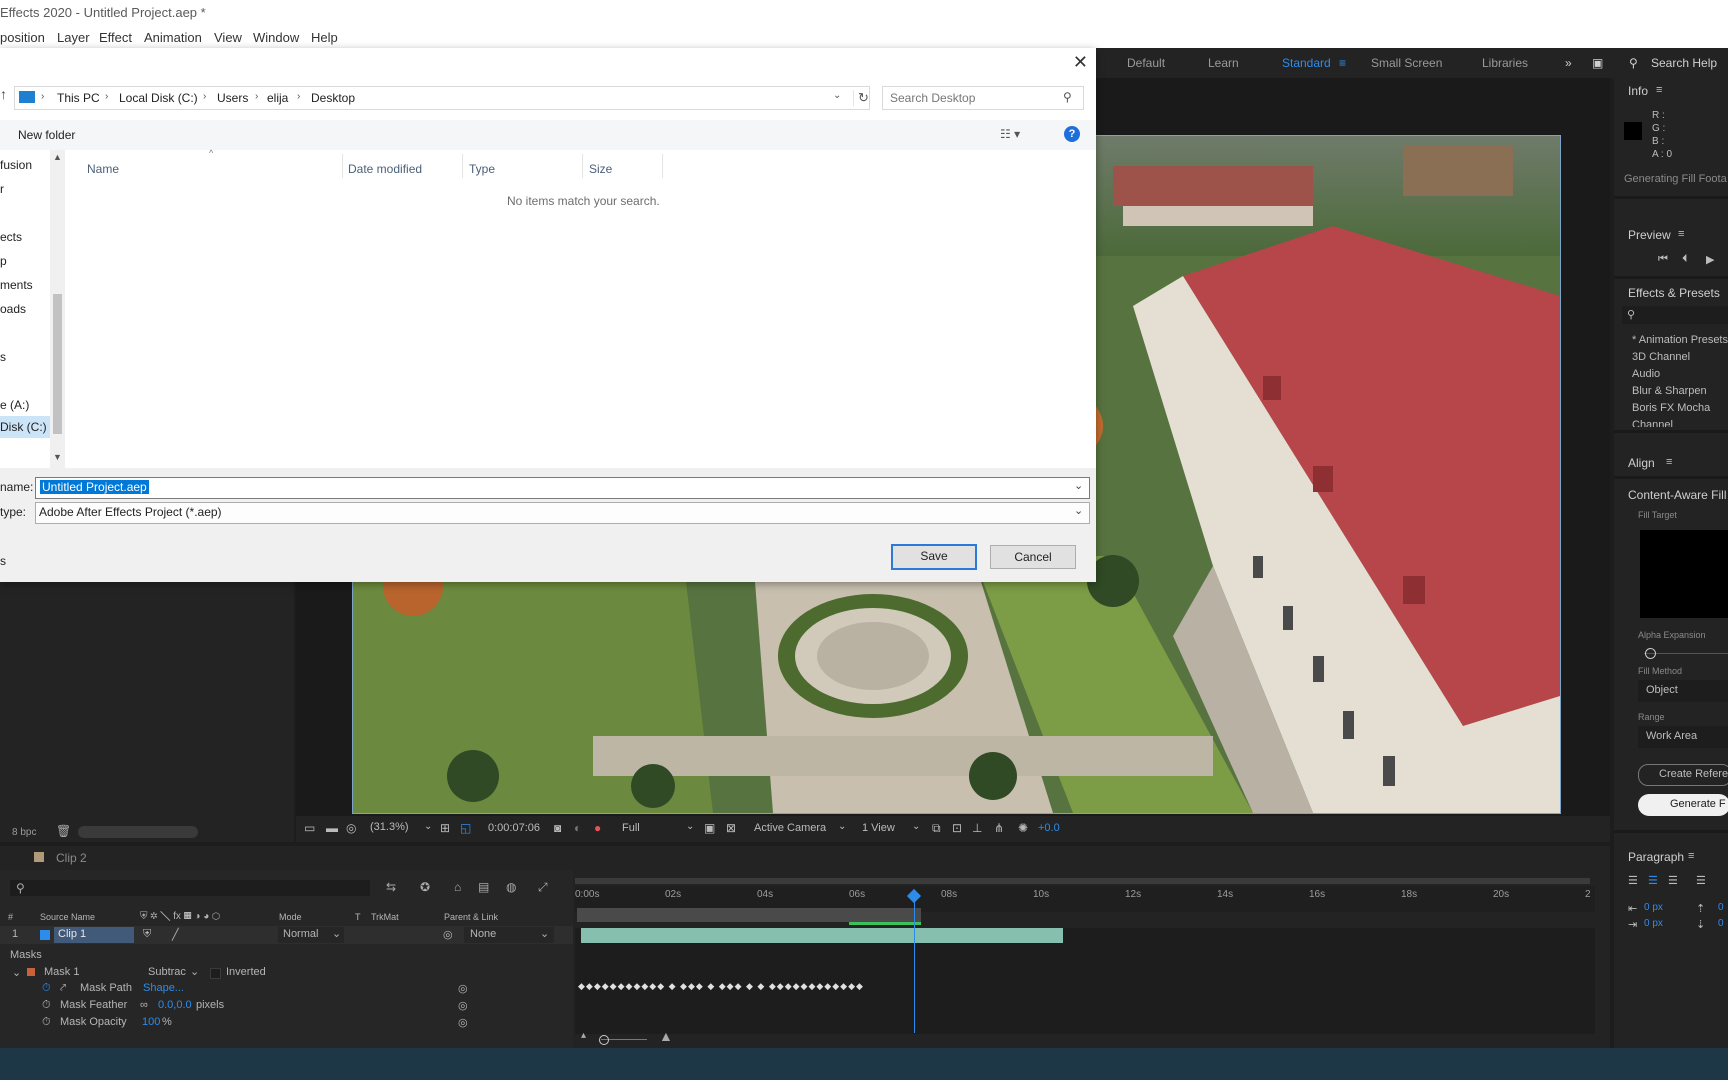 This screenshot has height=1080, width=1728. What do you see at coordinates (577, 828) in the screenshot?
I see `show-snapshot-icon: ◐` at bounding box center [577, 828].